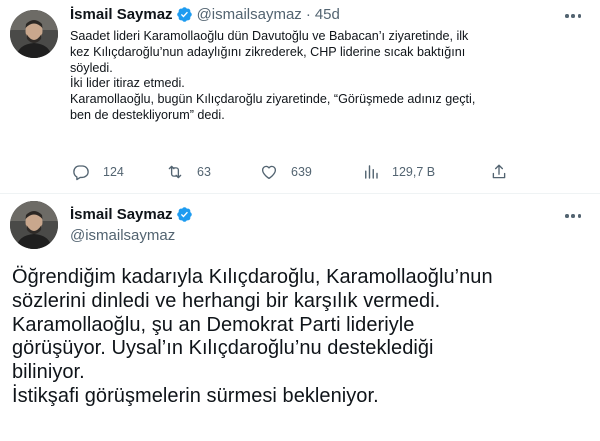  Describe the element at coordinates (371, 172) in the screenshot. I see `views-chart-icon` at that location.